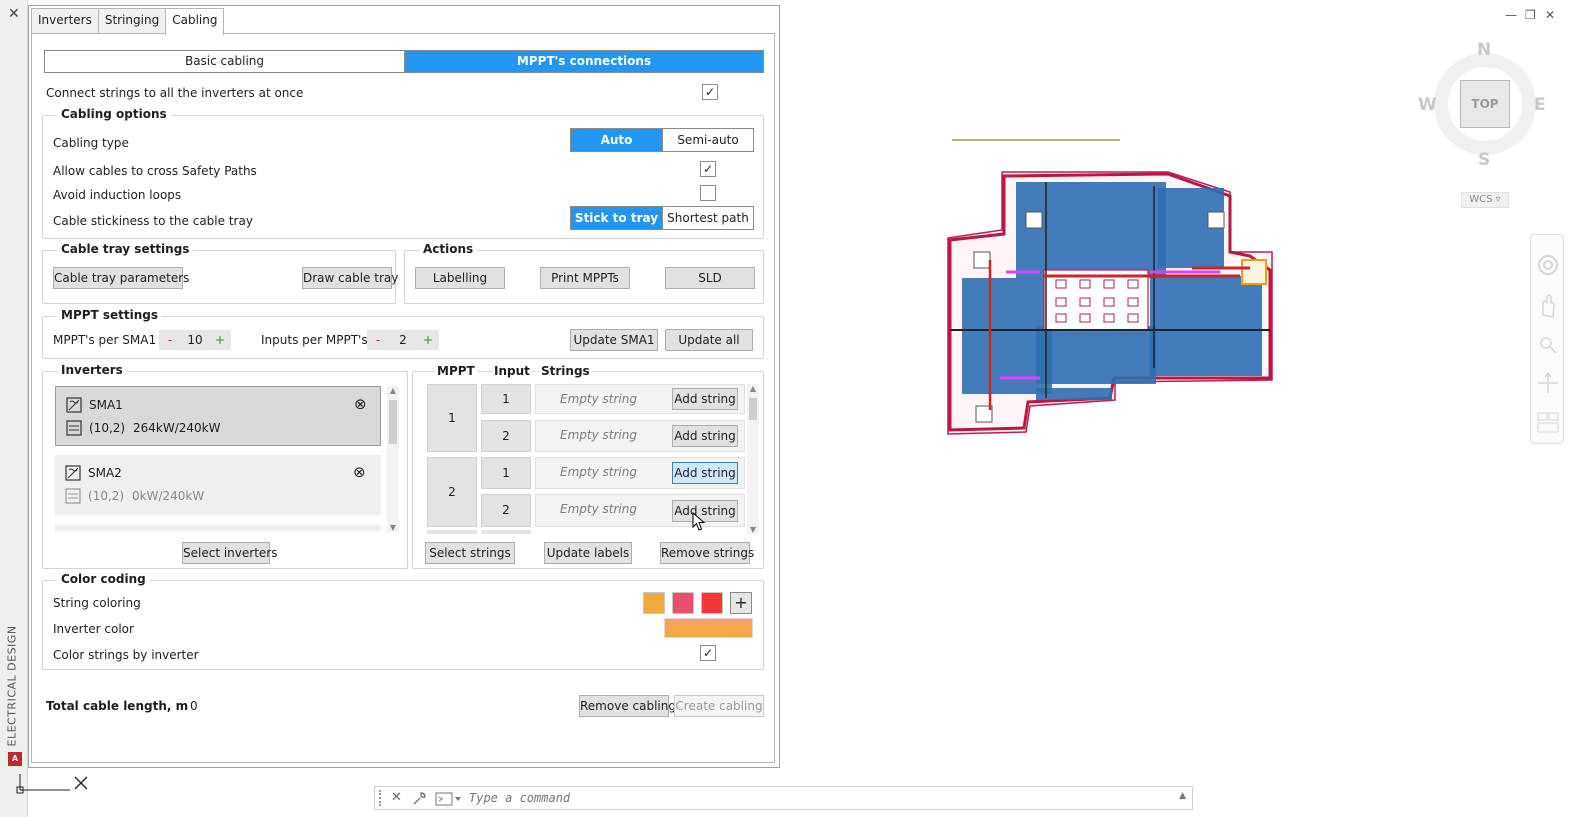 The width and height of the screenshot is (1579, 817). Describe the element at coordinates (14, 408) in the screenshot. I see `palette-side-strip: ✕ ELECTRICAL DESIGN A` at that location.